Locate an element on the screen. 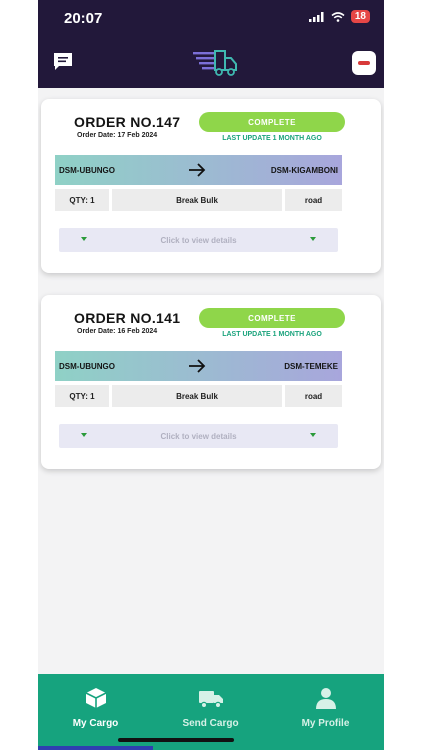  route-bar: DSM-UBUNGO DSM-TEMEKE is located at coordinates (198, 366).